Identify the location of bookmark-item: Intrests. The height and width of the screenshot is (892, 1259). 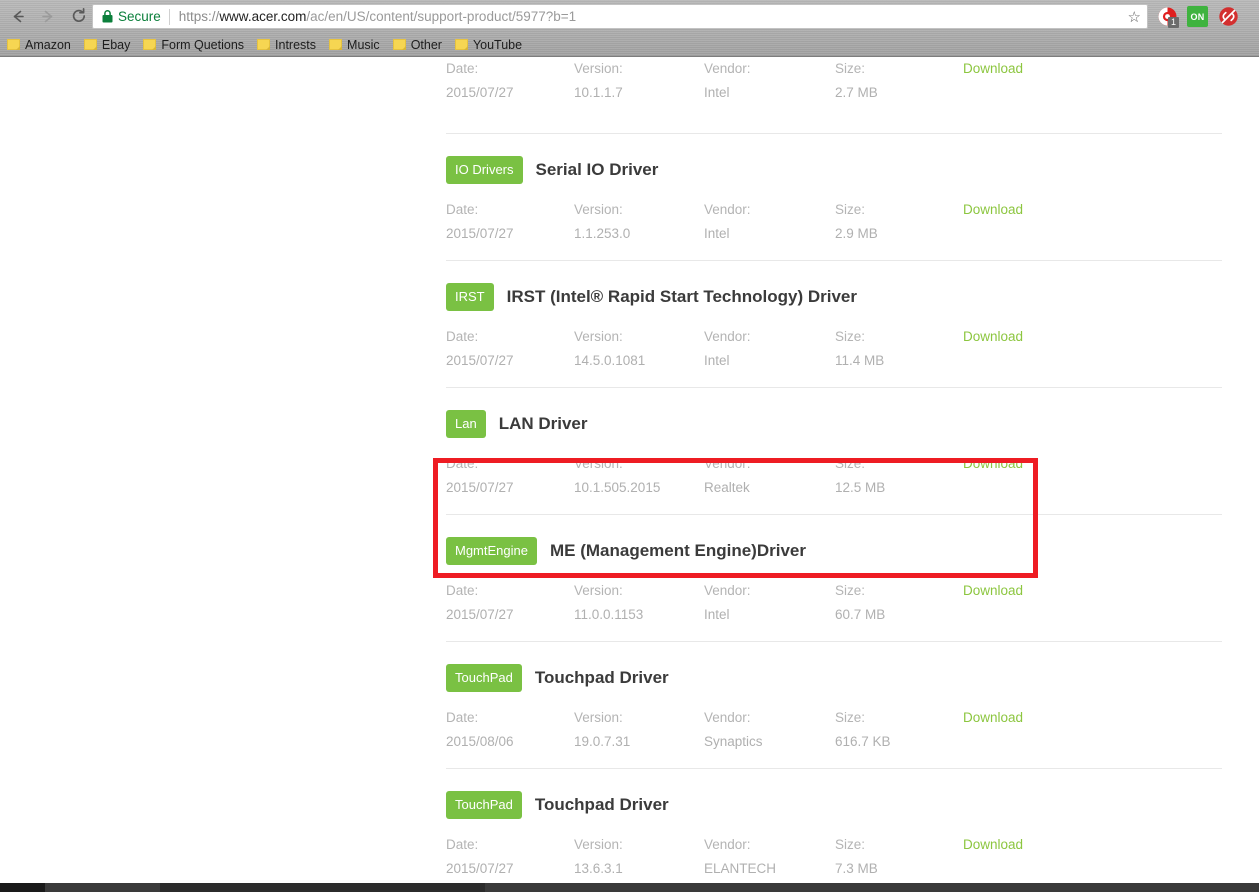
(286, 45).